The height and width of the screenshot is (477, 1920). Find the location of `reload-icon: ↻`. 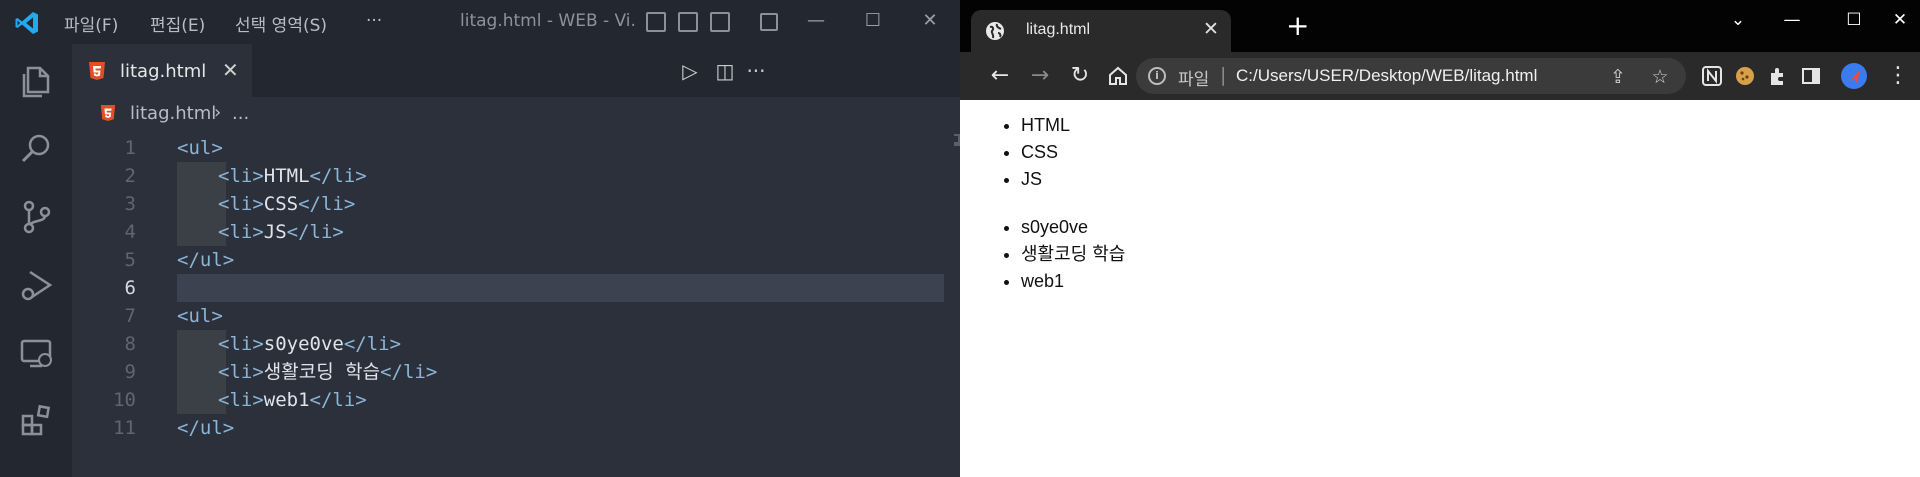

reload-icon: ↻ is located at coordinates (1080, 76).